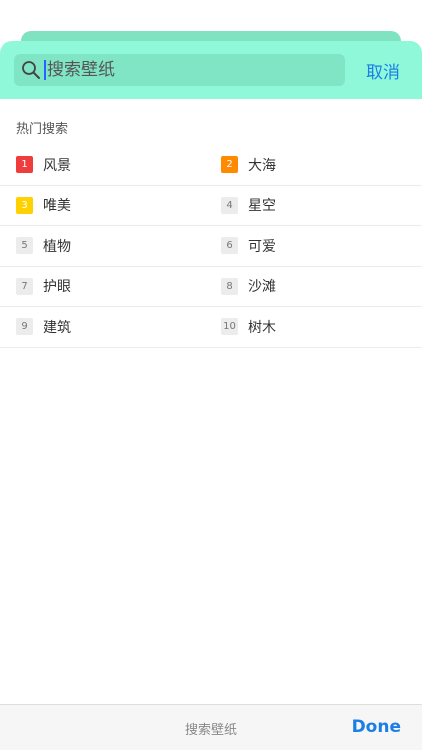  What do you see at coordinates (110, 286) in the screenshot?
I see `hot-search-item: 7 护眼` at bounding box center [110, 286].